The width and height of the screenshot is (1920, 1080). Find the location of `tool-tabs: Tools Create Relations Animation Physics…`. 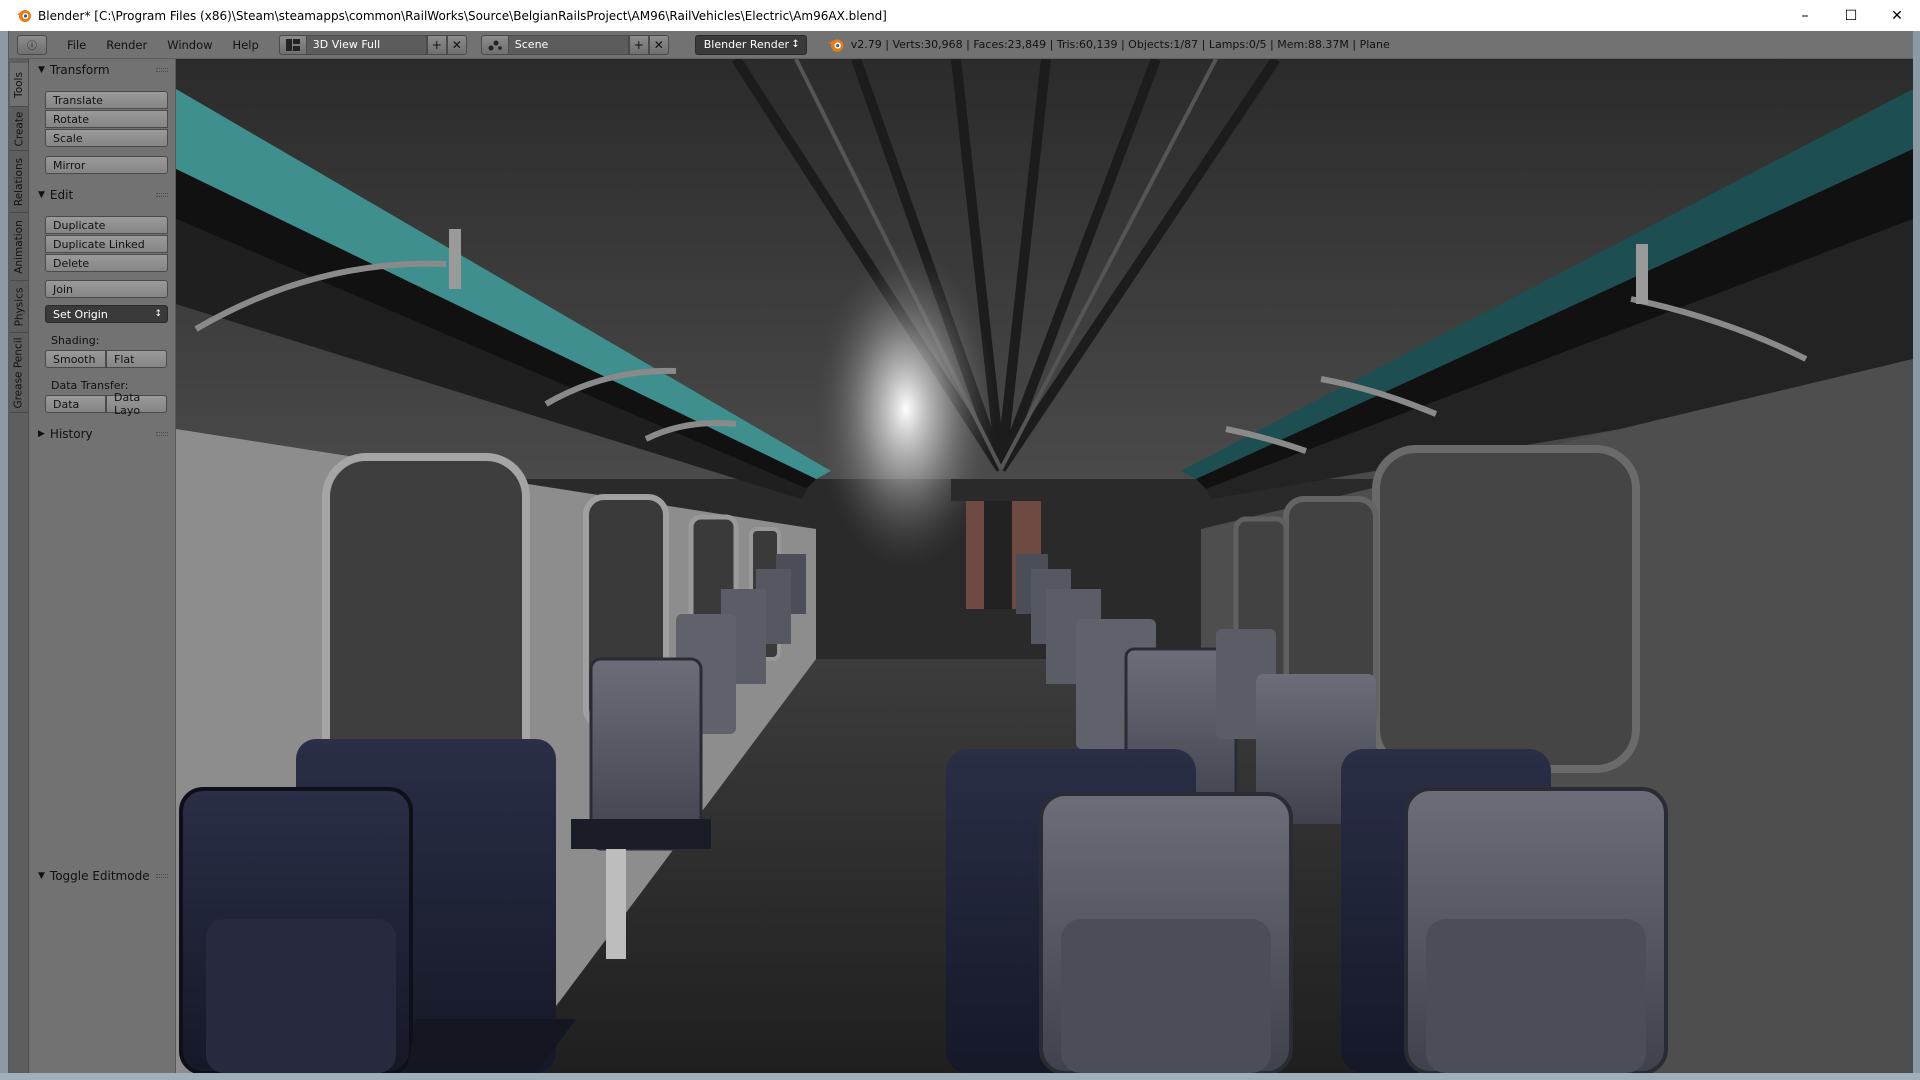

tool-tabs: Tools Create Relations Animation Physics… is located at coordinates (19, 566).